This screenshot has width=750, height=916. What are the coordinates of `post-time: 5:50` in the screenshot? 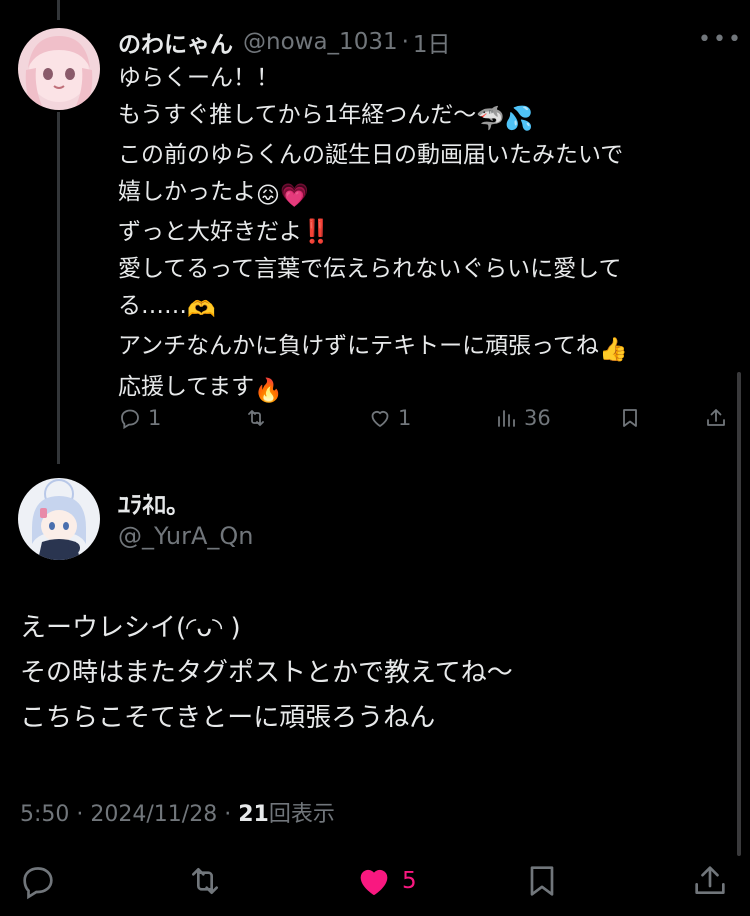 It's located at (44, 814).